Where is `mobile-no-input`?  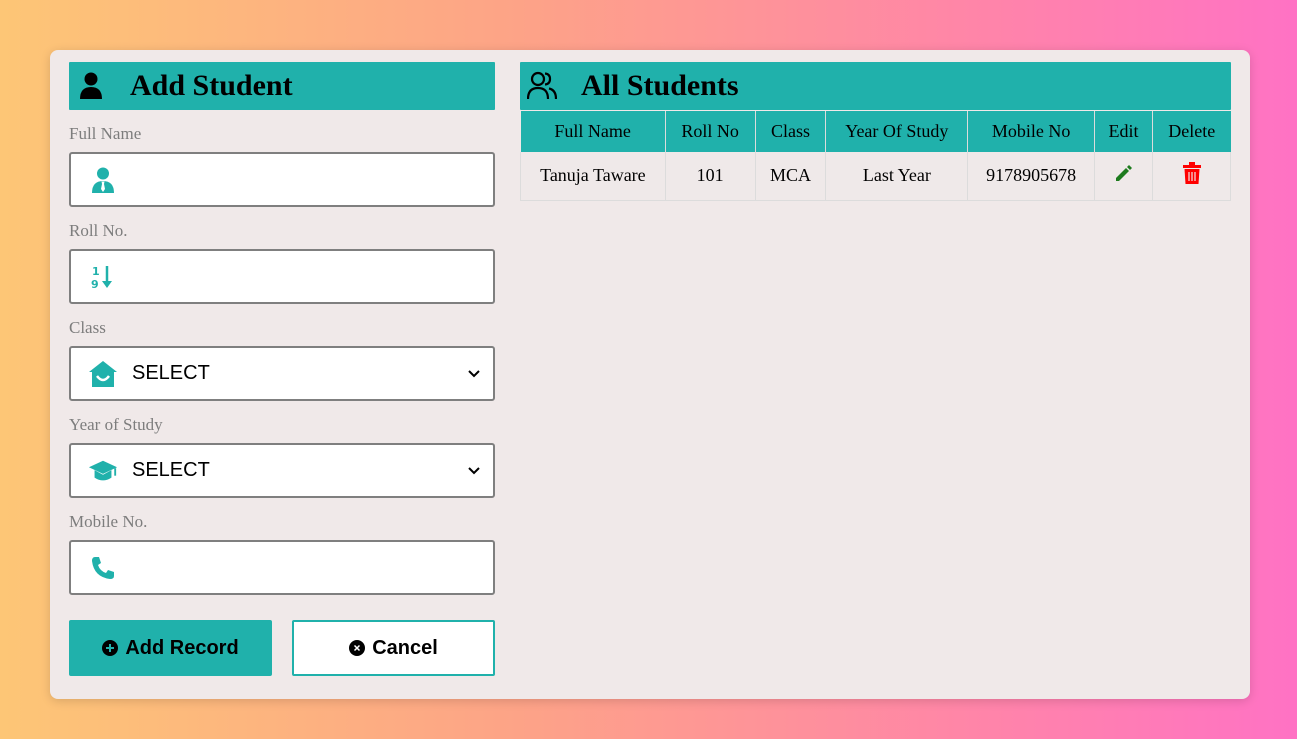 mobile-no-input is located at coordinates (305, 567).